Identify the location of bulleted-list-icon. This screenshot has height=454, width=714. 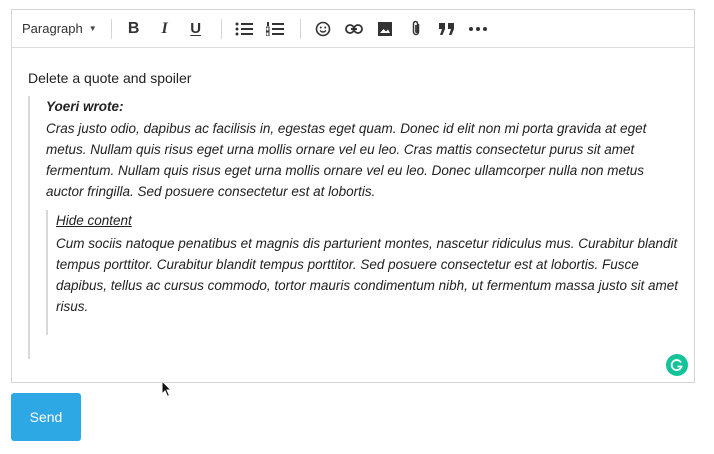
(244, 28).